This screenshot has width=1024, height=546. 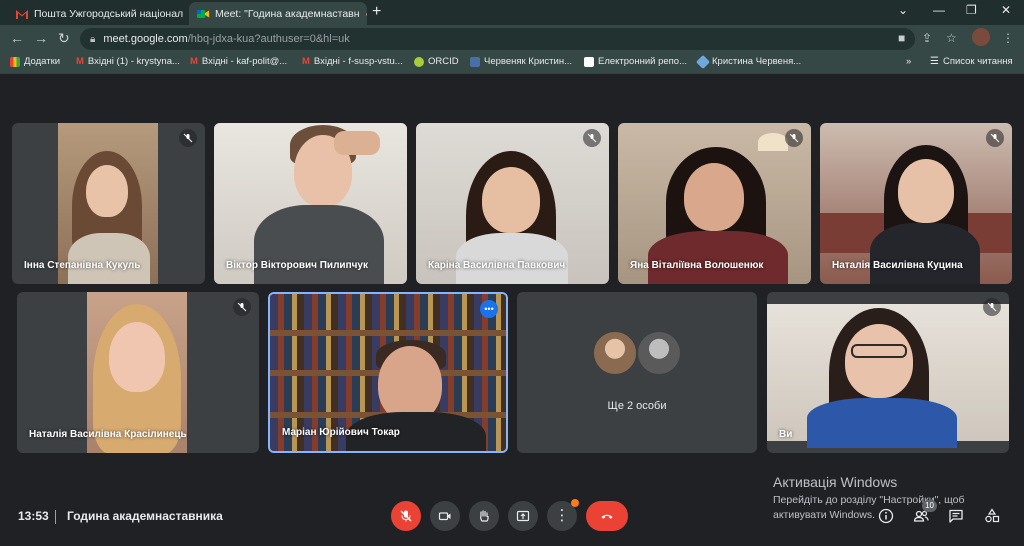 I want to click on reading-list: ☰ Список читання, so click(x=971, y=61).